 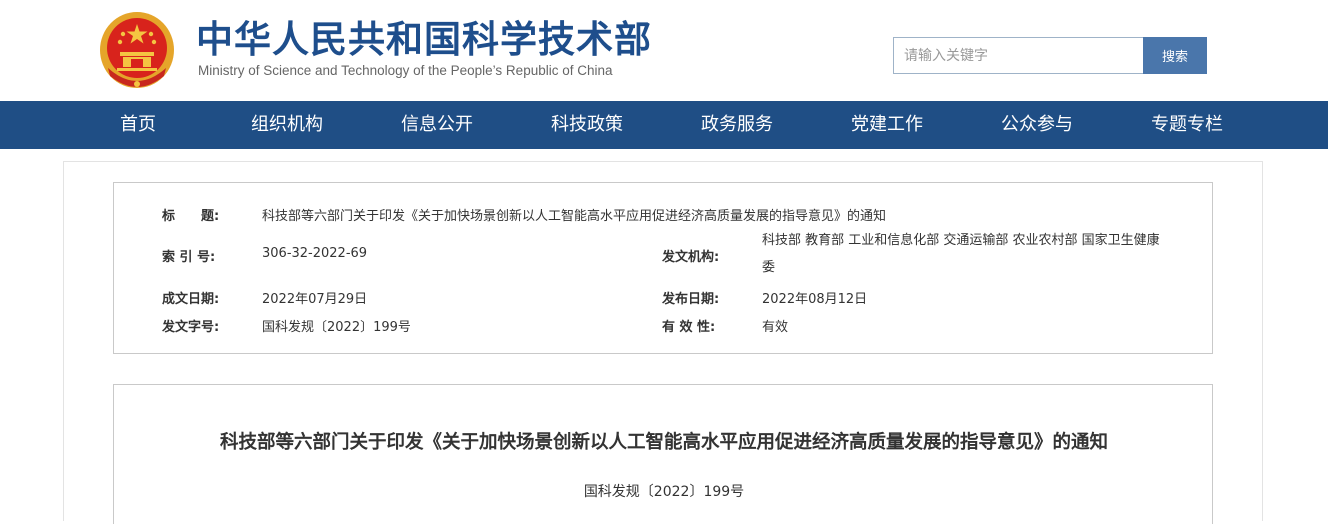 I want to click on search-button: 搜索, so click(x=1175, y=55).